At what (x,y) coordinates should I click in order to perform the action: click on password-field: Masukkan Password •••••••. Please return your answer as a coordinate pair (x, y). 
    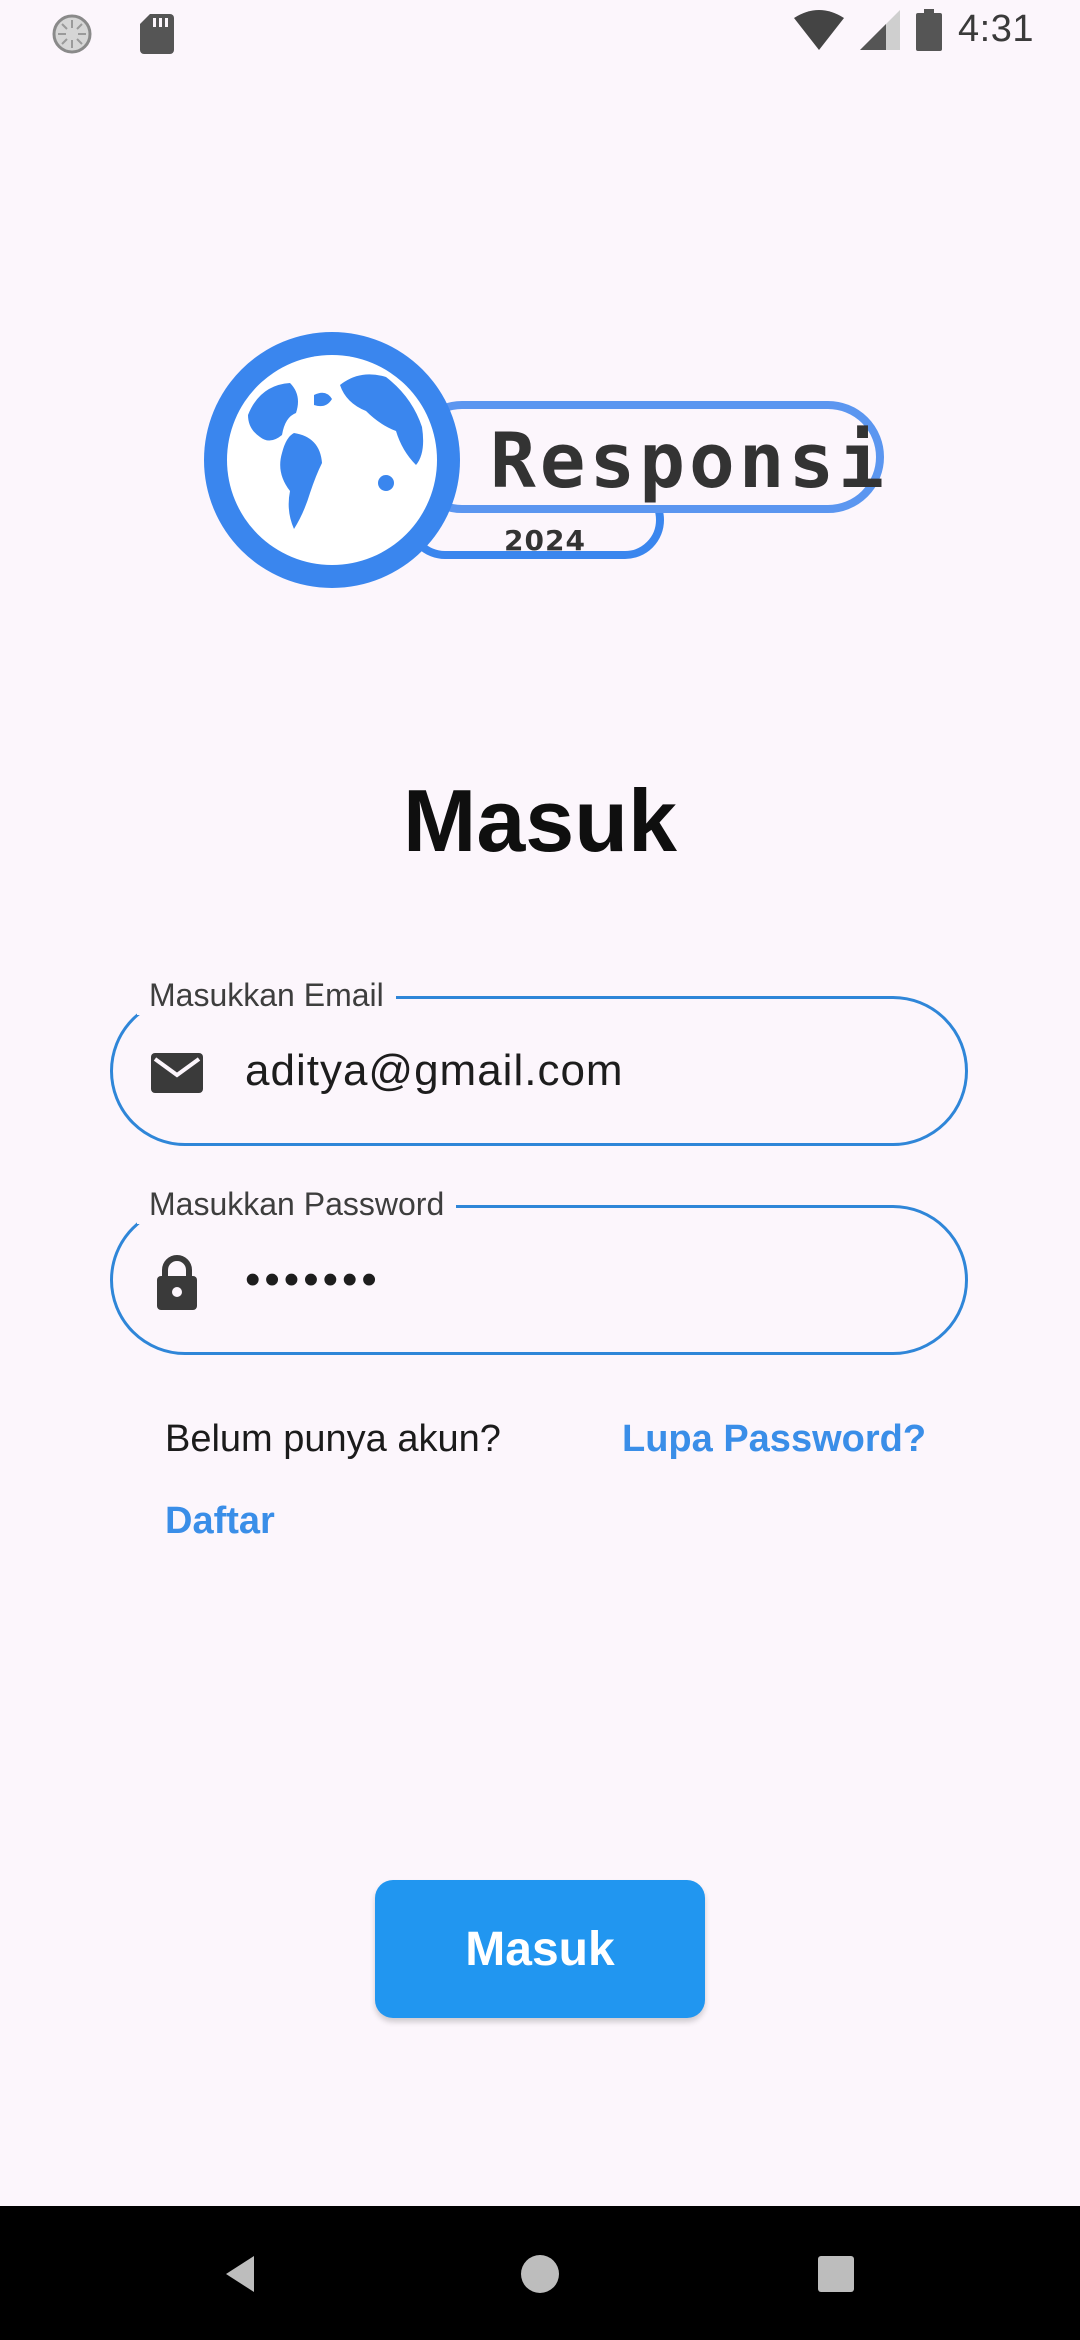
    Looking at the image, I should click on (539, 1269).